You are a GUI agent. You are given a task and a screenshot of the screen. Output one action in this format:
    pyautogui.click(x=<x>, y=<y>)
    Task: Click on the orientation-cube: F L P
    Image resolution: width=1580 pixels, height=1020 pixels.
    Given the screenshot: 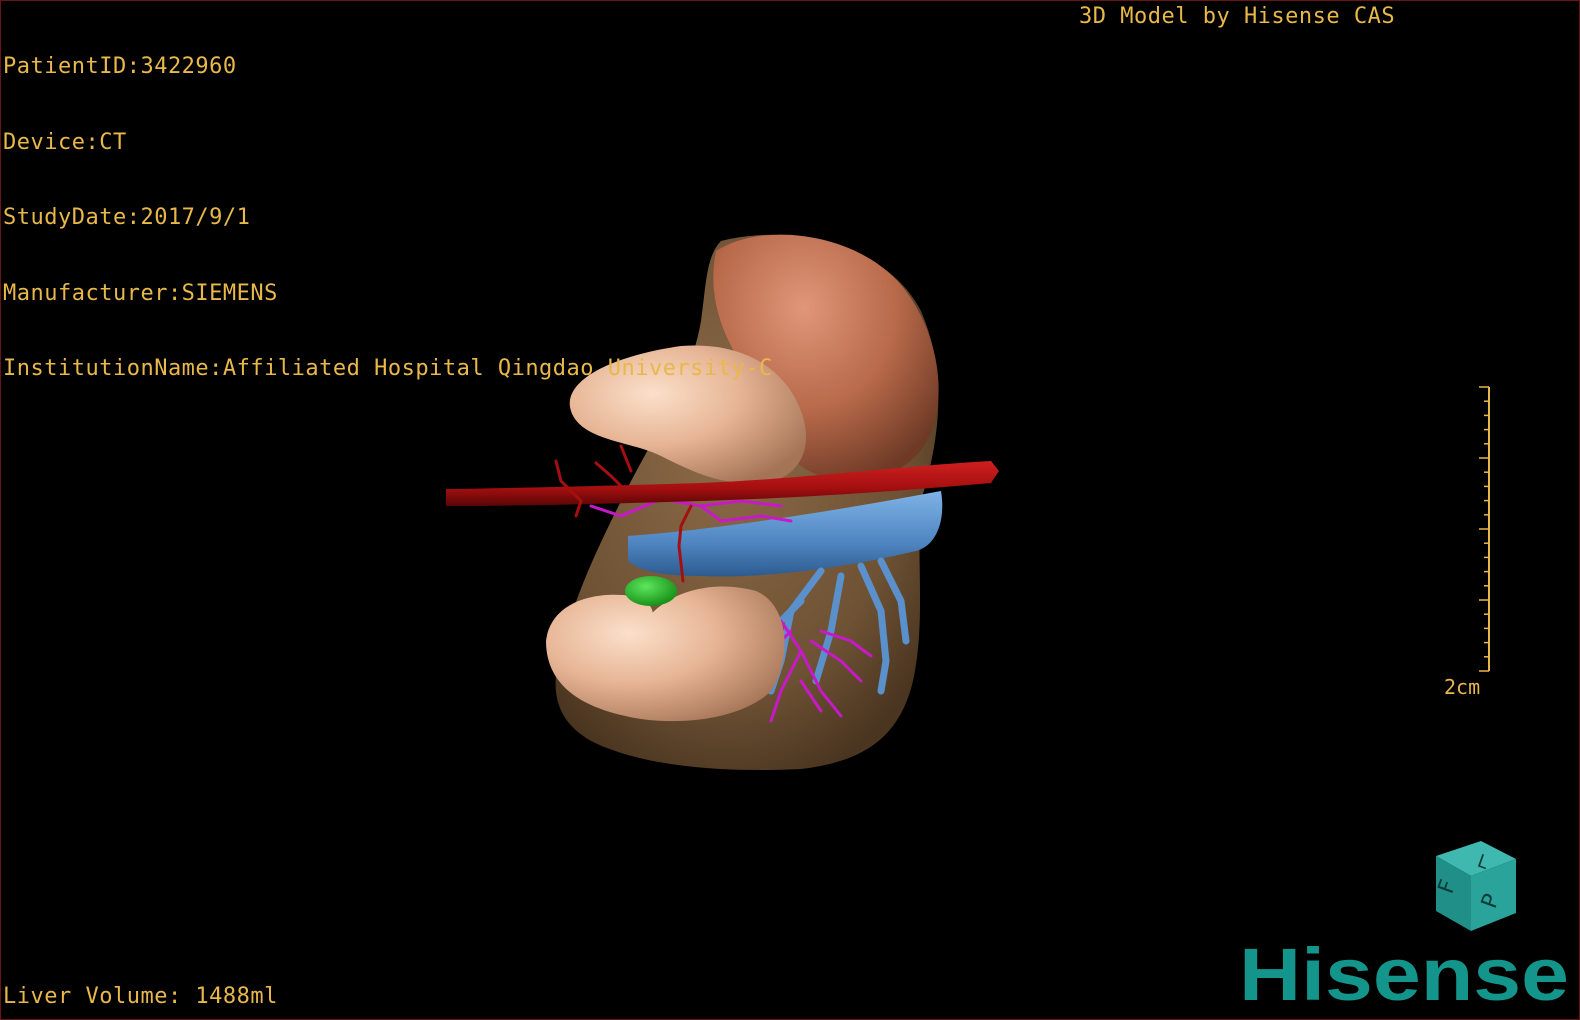 What is the action you would take?
    pyautogui.click(x=1471, y=886)
    